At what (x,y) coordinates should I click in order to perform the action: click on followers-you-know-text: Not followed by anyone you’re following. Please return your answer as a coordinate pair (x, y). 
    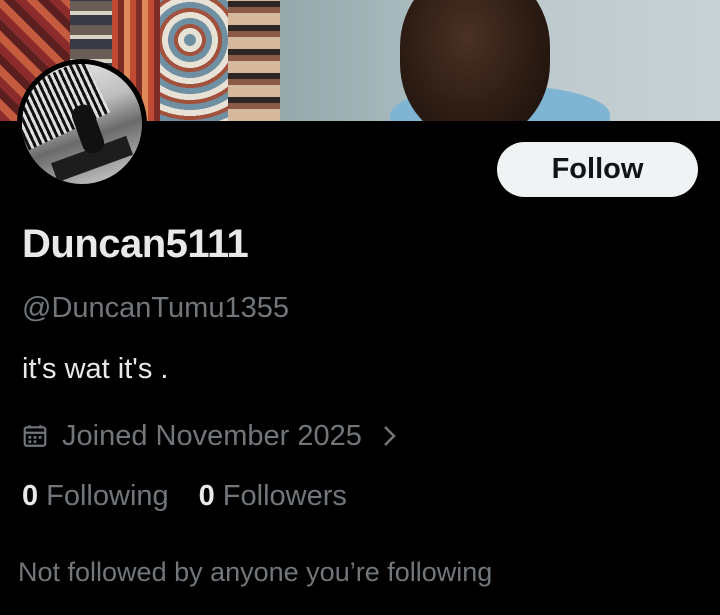
    Looking at the image, I should click on (255, 572).